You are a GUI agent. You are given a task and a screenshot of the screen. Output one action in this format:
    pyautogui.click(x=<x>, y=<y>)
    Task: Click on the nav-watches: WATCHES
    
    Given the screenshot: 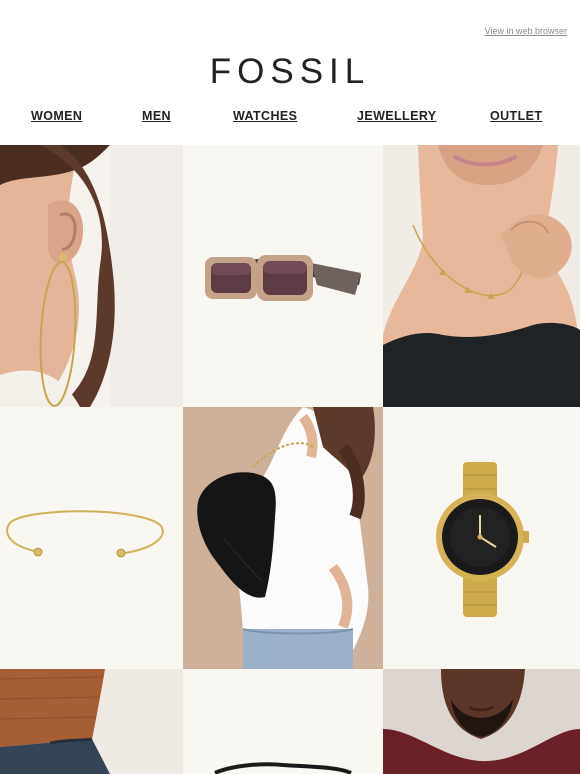 What is the action you would take?
    pyautogui.click(x=265, y=116)
    